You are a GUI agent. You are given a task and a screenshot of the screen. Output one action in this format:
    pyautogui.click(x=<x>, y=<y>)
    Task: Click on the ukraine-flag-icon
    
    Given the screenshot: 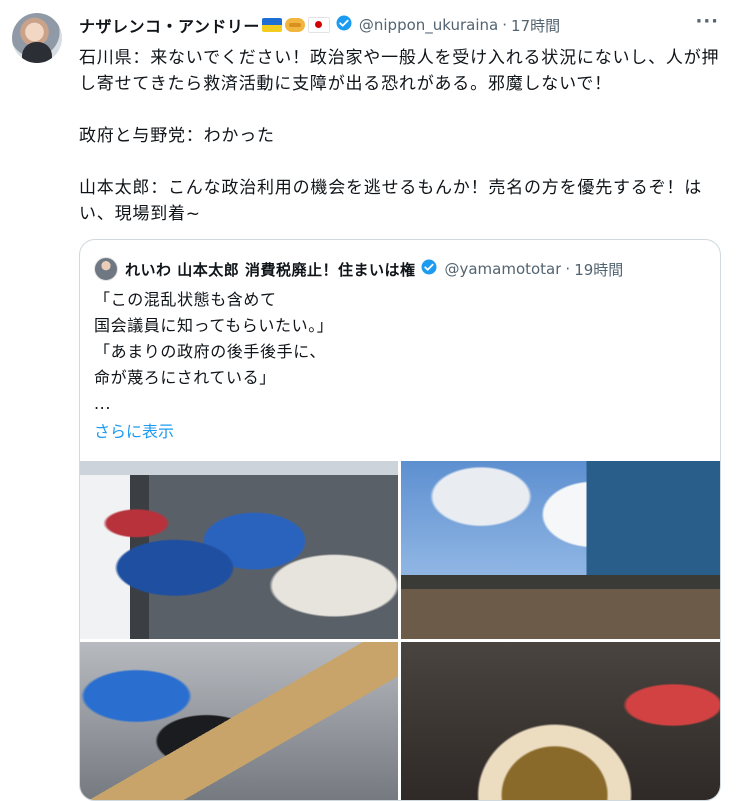 What is the action you would take?
    pyautogui.click(x=271, y=25)
    